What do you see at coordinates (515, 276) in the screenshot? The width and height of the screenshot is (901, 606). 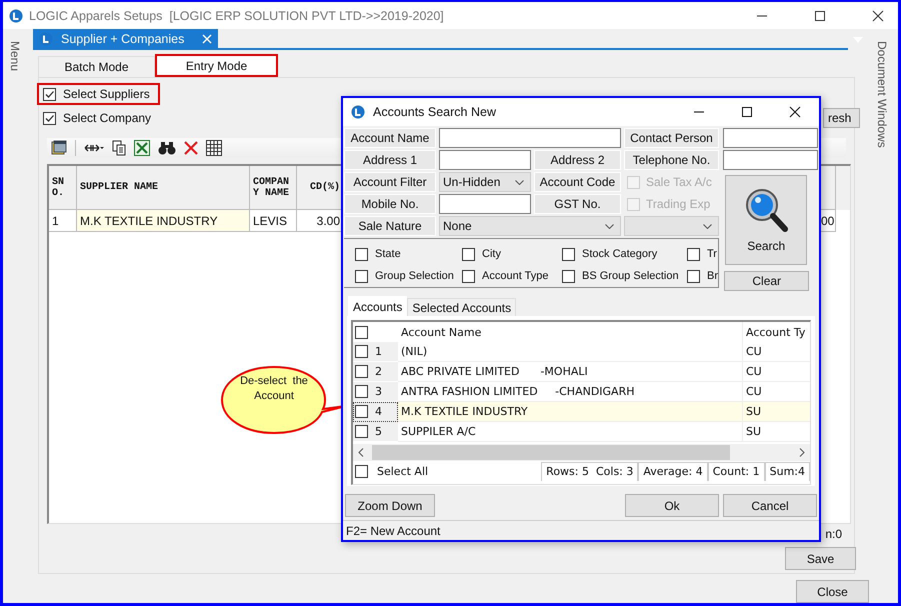 I see `checkbox-label: Account Type` at bounding box center [515, 276].